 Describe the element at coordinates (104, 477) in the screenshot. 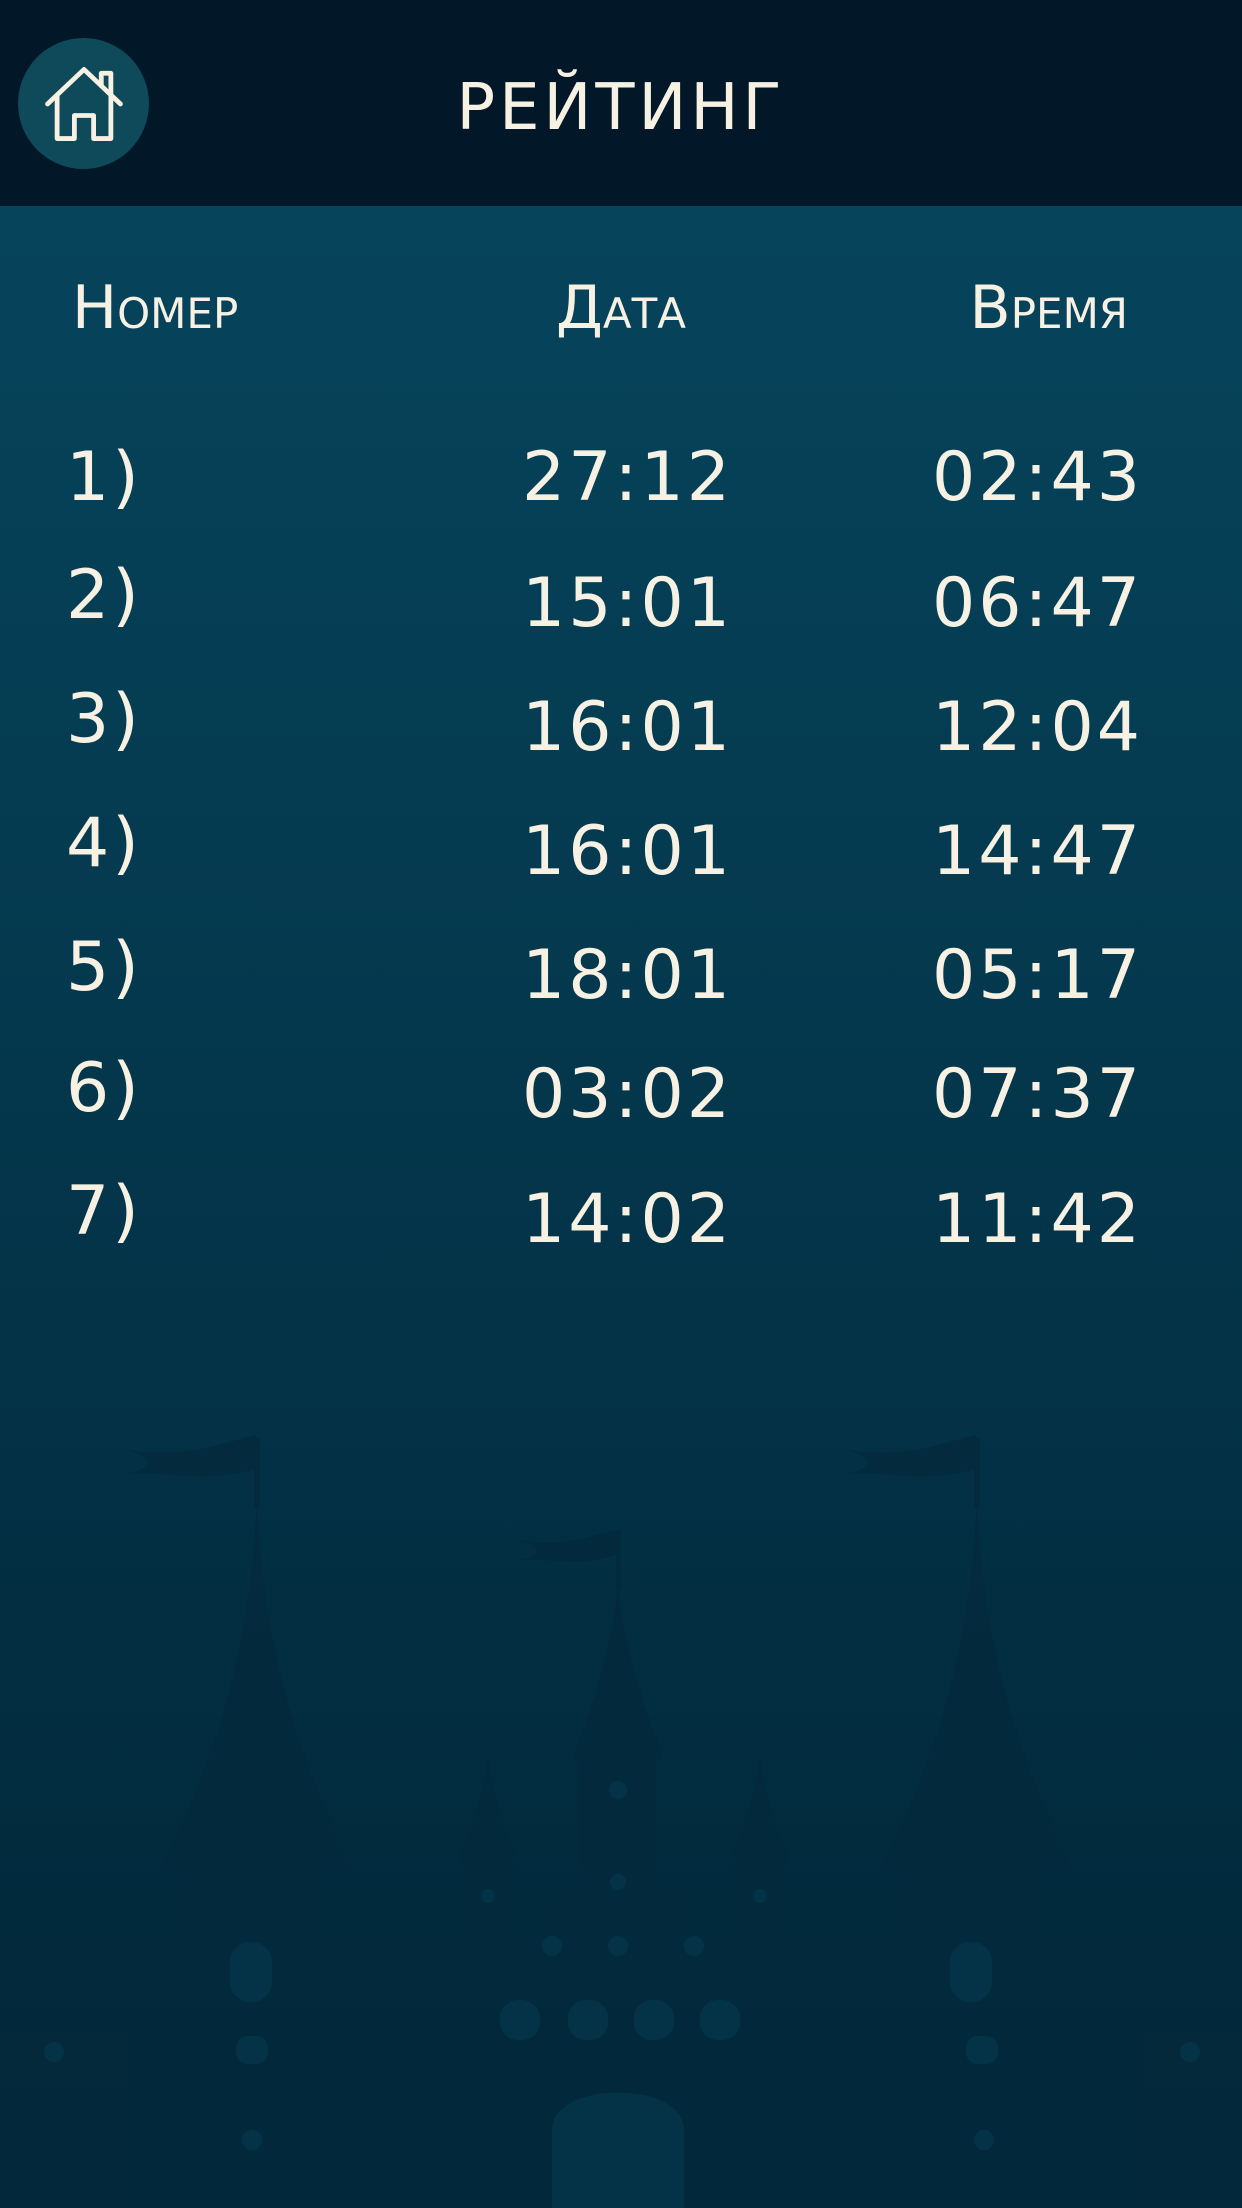

I see `row-number: 1)` at that location.